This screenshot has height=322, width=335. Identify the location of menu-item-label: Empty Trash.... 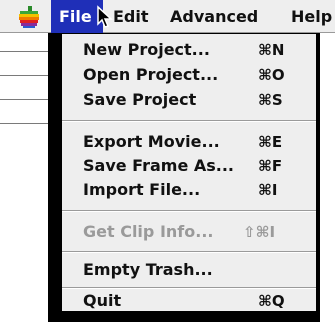
(148, 269).